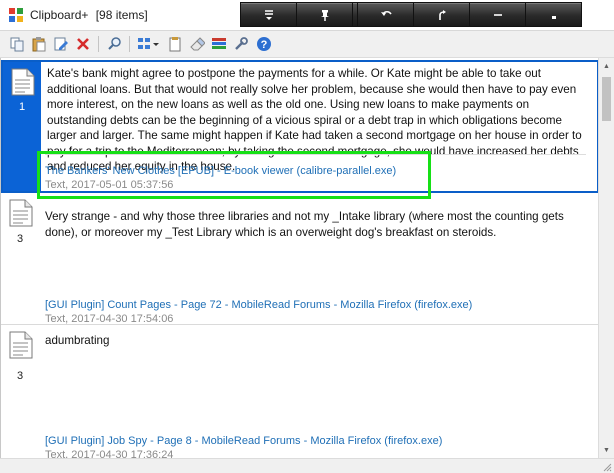 The image size is (614, 473). Describe the element at coordinates (59, 15) in the screenshot. I see `app-name: Clipboard+` at that location.